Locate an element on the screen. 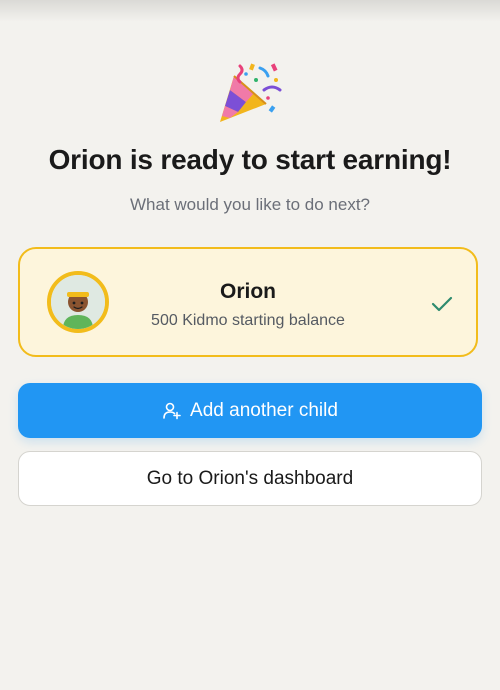 This screenshot has width=500, height=690. child-name: Orion is located at coordinates (248, 291).